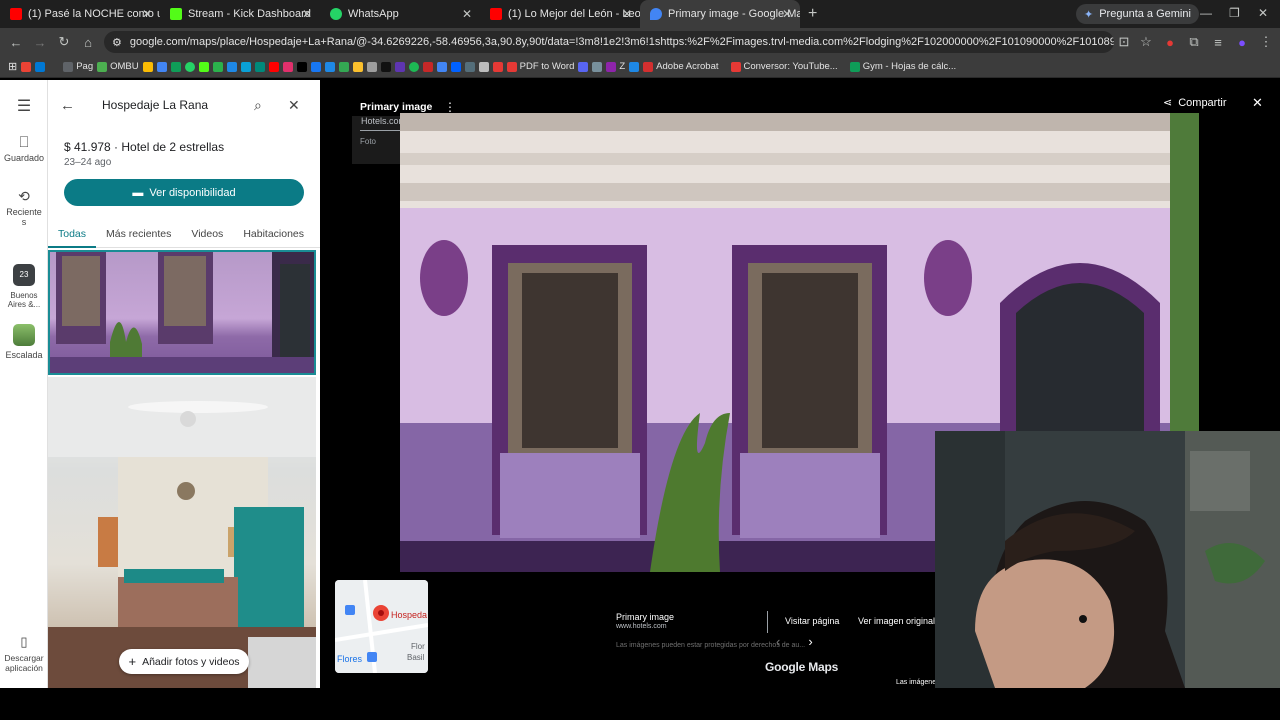 Image resolution: width=1280 pixels, height=720 pixels. Describe the element at coordinates (12, 66) in the screenshot. I see `apps-grid-icon: ⊞` at that location.